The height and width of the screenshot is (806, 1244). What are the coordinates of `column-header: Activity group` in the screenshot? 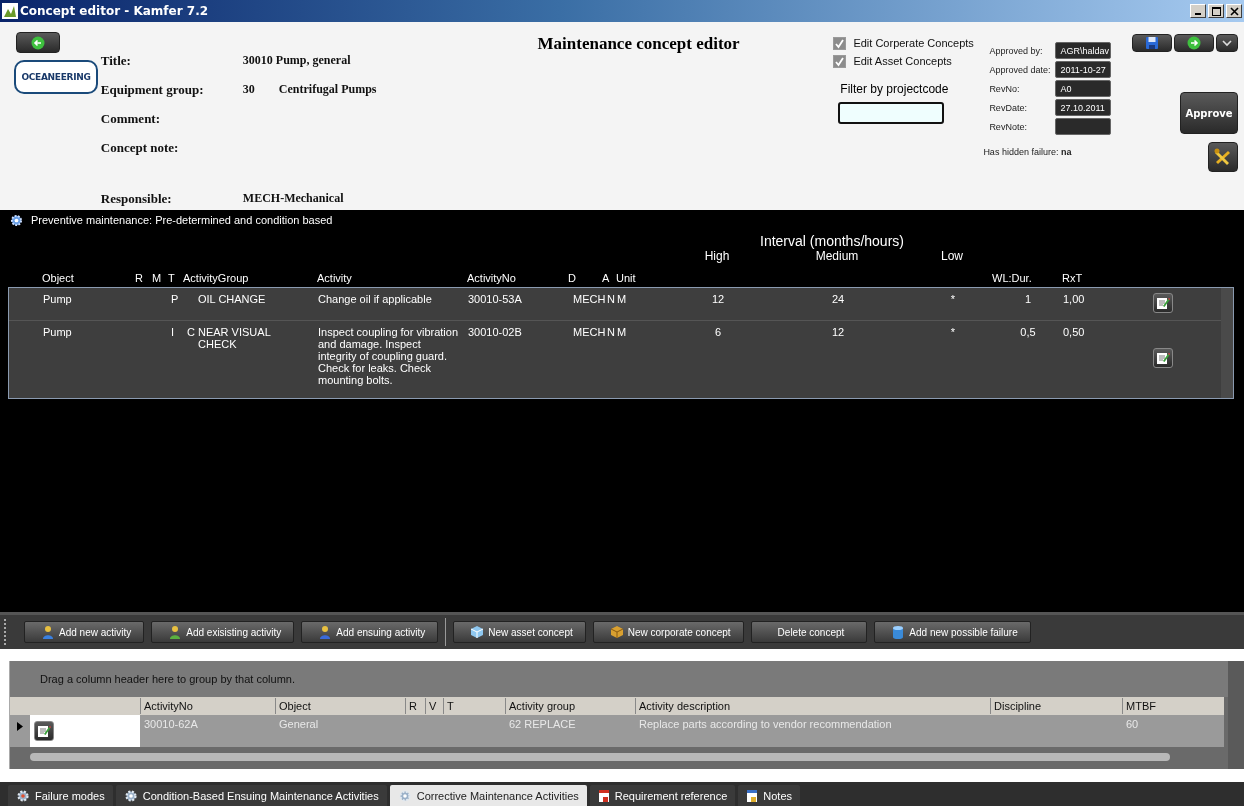 It's located at (570, 706).